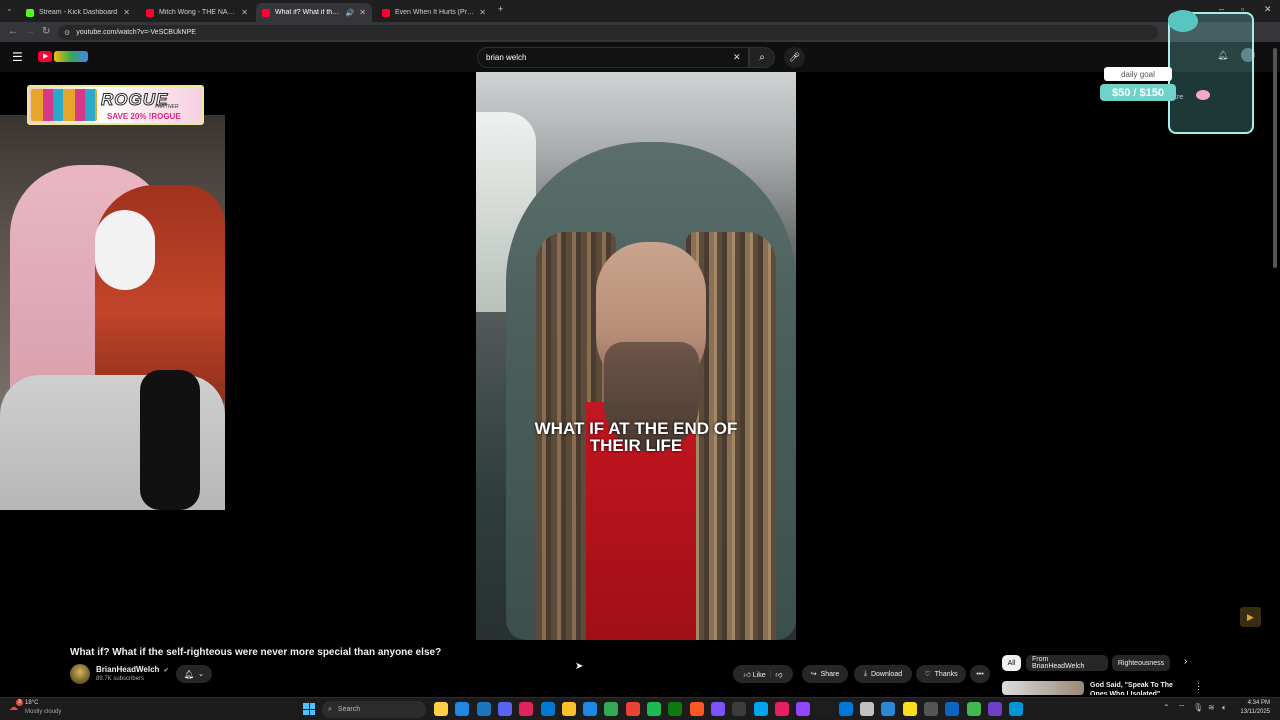 The width and height of the screenshot is (1280, 720). What do you see at coordinates (67, 33) in the screenshot?
I see `site-info-icon: ⚙` at bounding box center [67, 33].